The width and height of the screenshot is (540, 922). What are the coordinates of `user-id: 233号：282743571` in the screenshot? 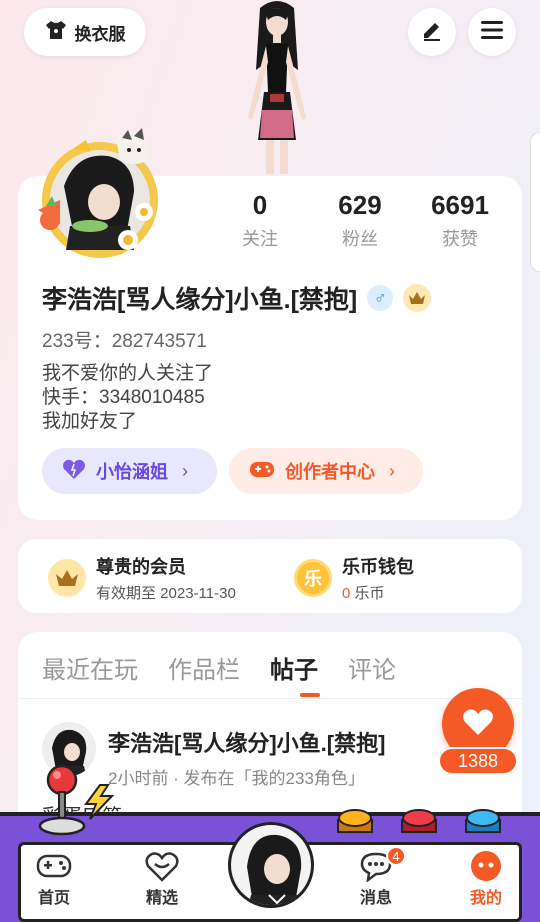 It's located at (124, 339).